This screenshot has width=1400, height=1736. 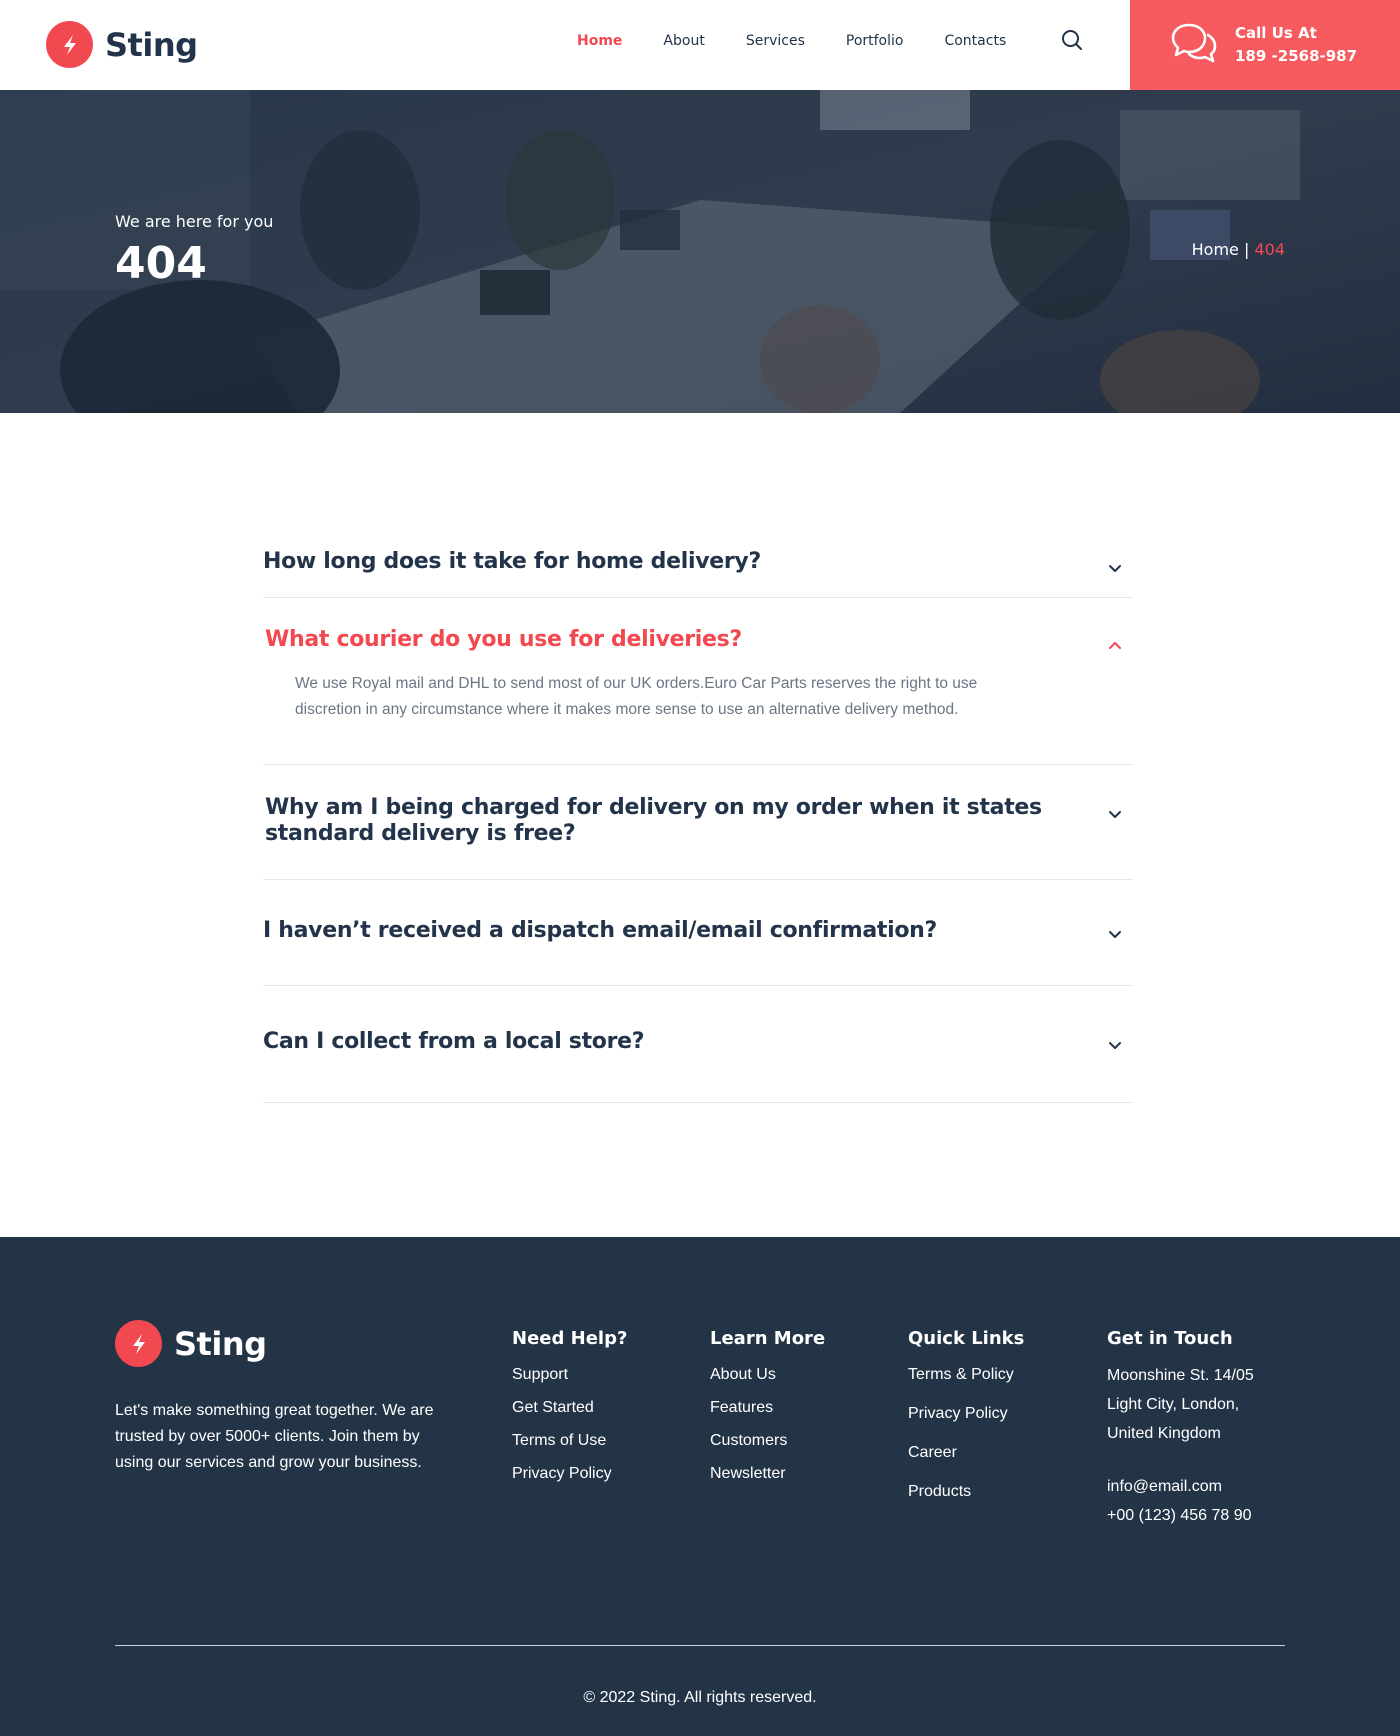 What do you see at coordinates (569, 1375) in the screenshot?
I see `footer-link-support: Support` at bounding box center [569, 1375].